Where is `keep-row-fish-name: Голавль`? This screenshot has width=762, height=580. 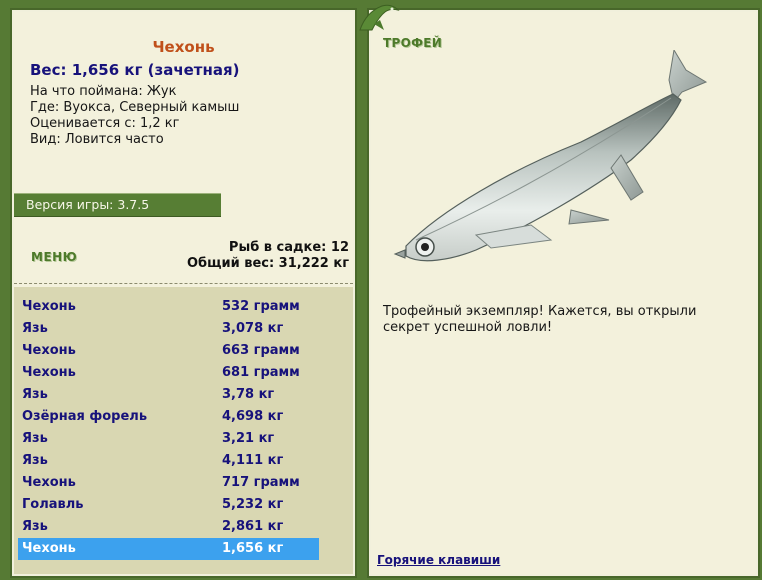 keep-row-fish-name: Голавль is located at coordinates (53, 504).